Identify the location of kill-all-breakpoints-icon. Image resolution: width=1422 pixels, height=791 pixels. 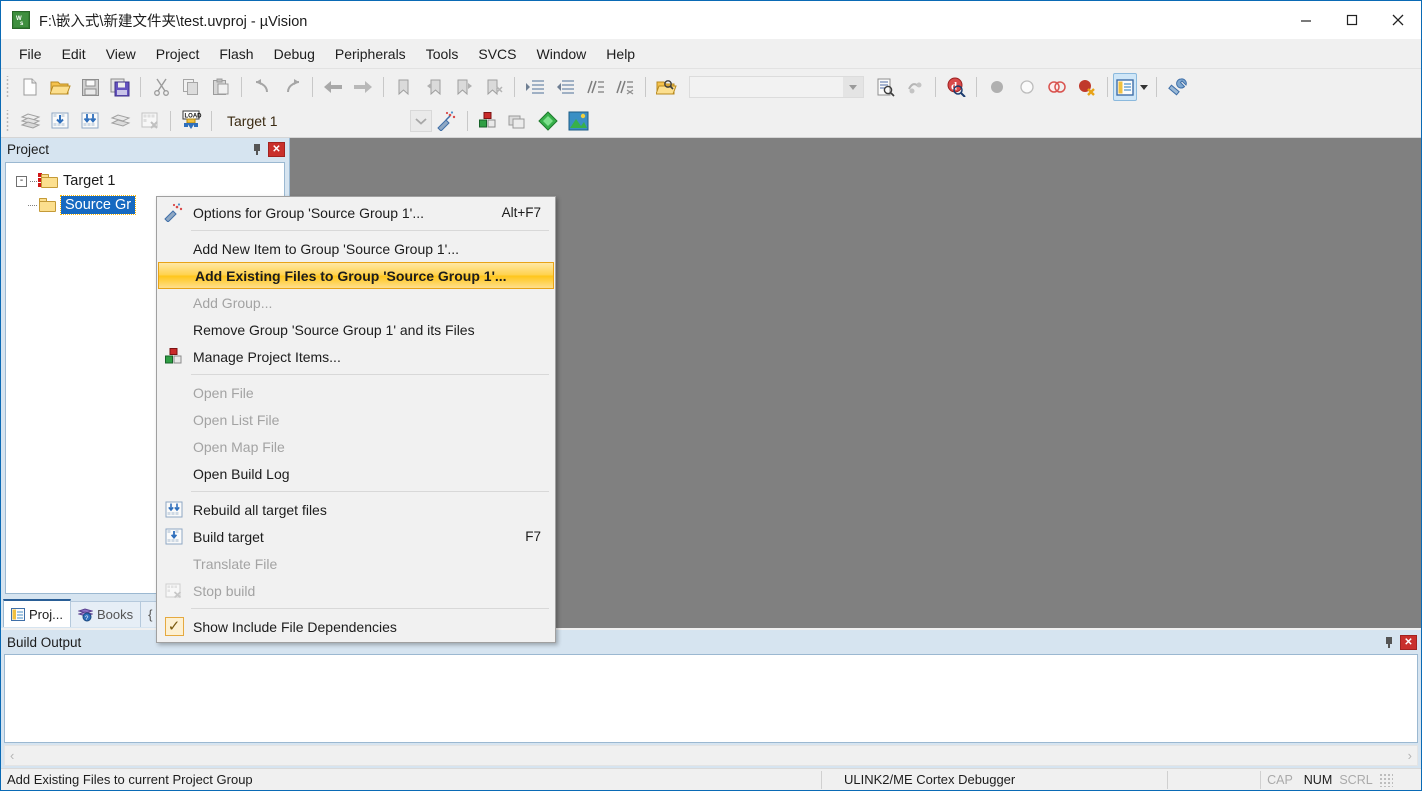
(1087, 87).